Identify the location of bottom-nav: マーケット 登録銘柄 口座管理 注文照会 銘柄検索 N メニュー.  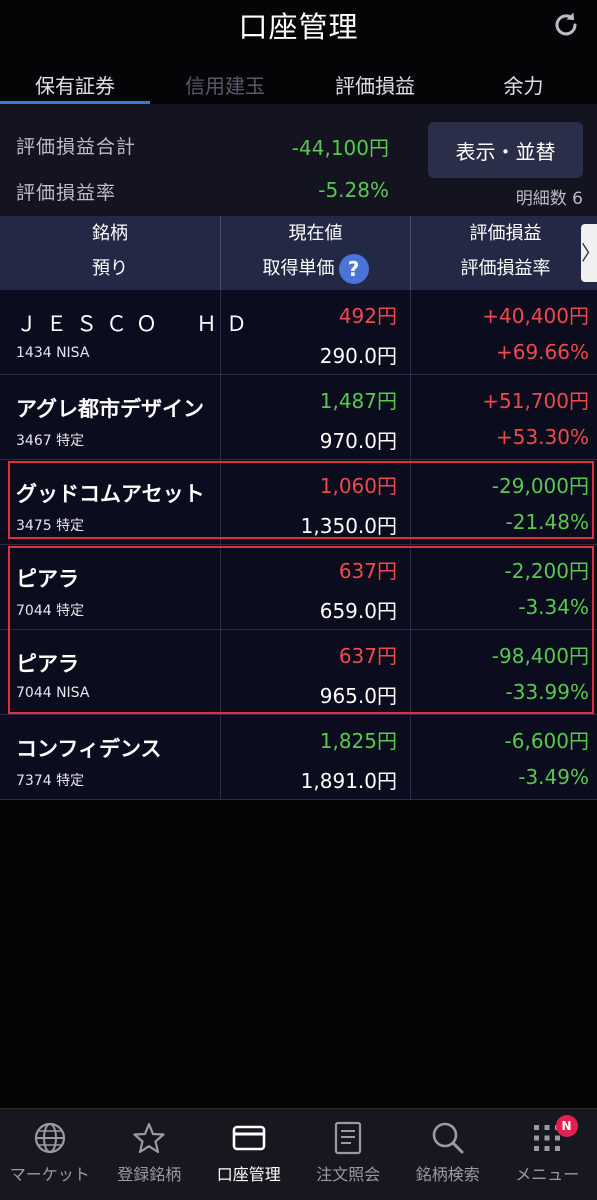
(298, 1154).